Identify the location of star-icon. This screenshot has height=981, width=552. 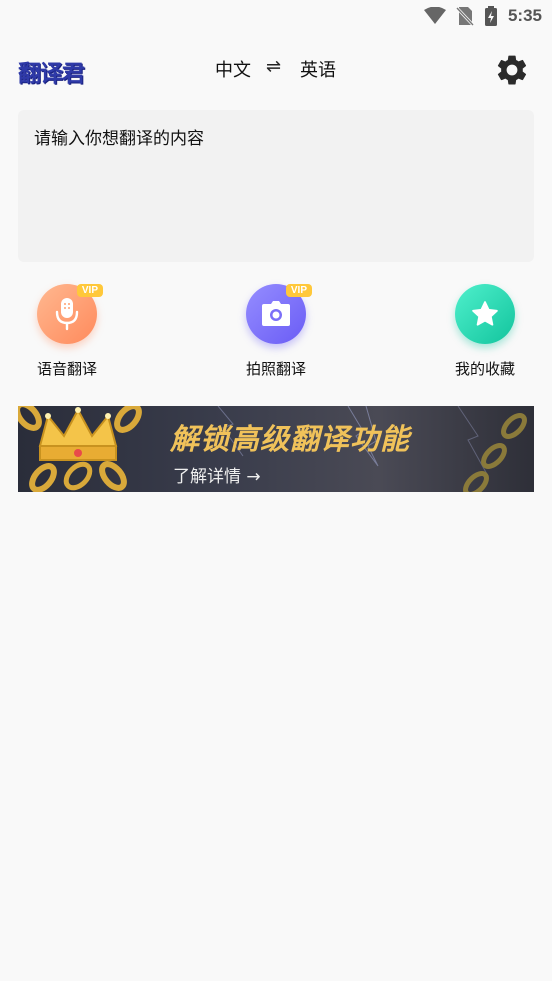
(485, 313).